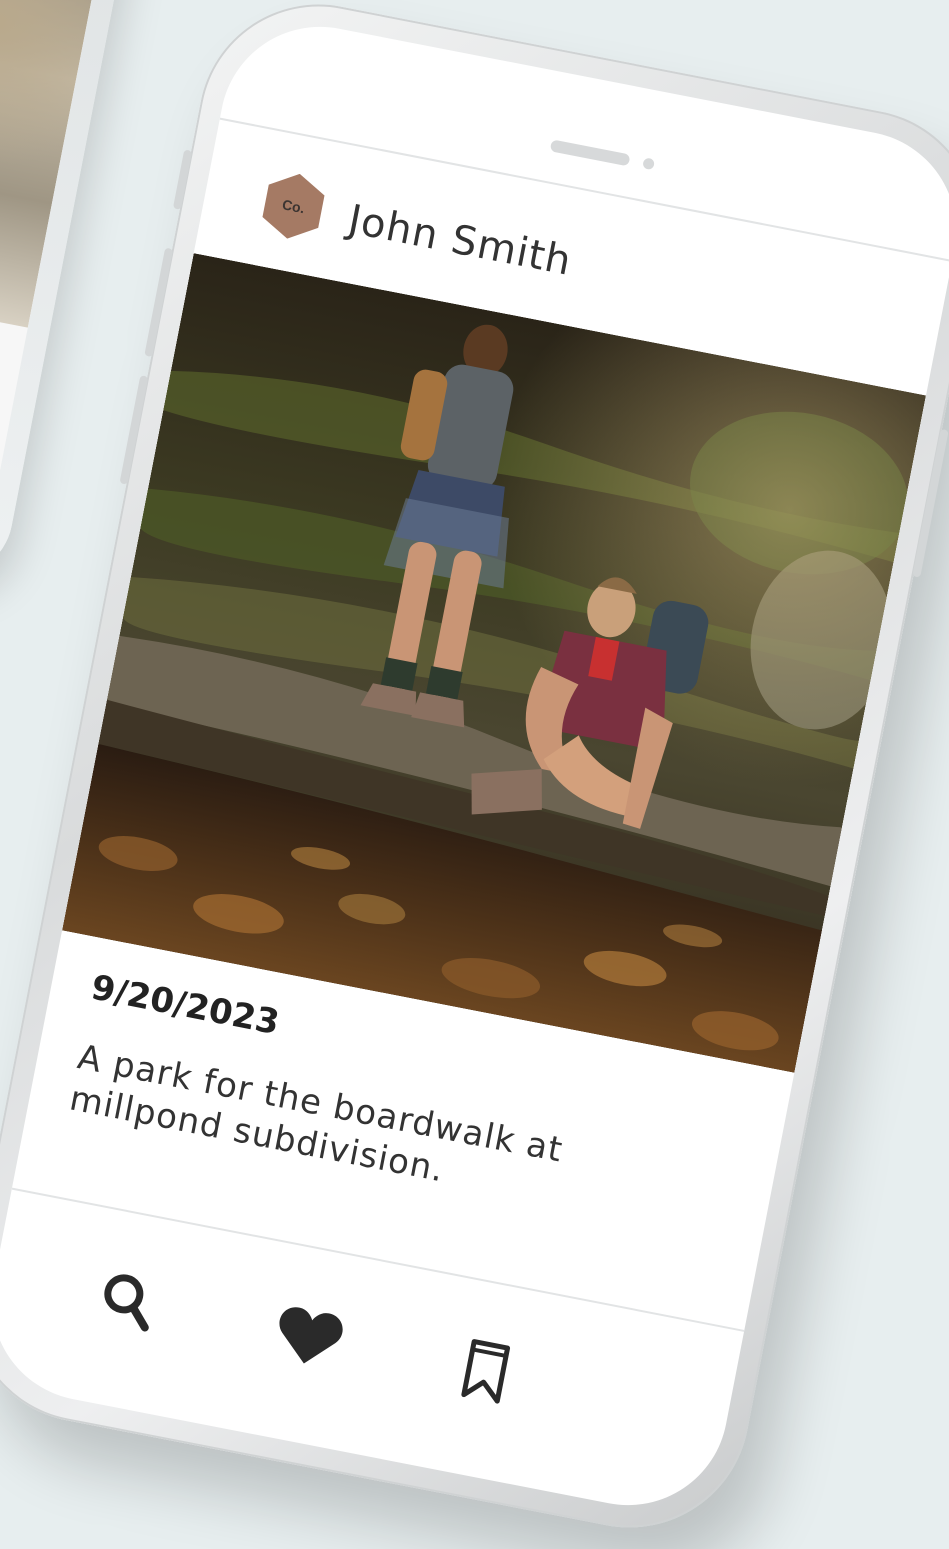 Image resolution: width=949 pixels, height=1549 pixels. Describe the element at coordinates (590, 153) in the screenshot. I see `earpiece-speaker` at that location.